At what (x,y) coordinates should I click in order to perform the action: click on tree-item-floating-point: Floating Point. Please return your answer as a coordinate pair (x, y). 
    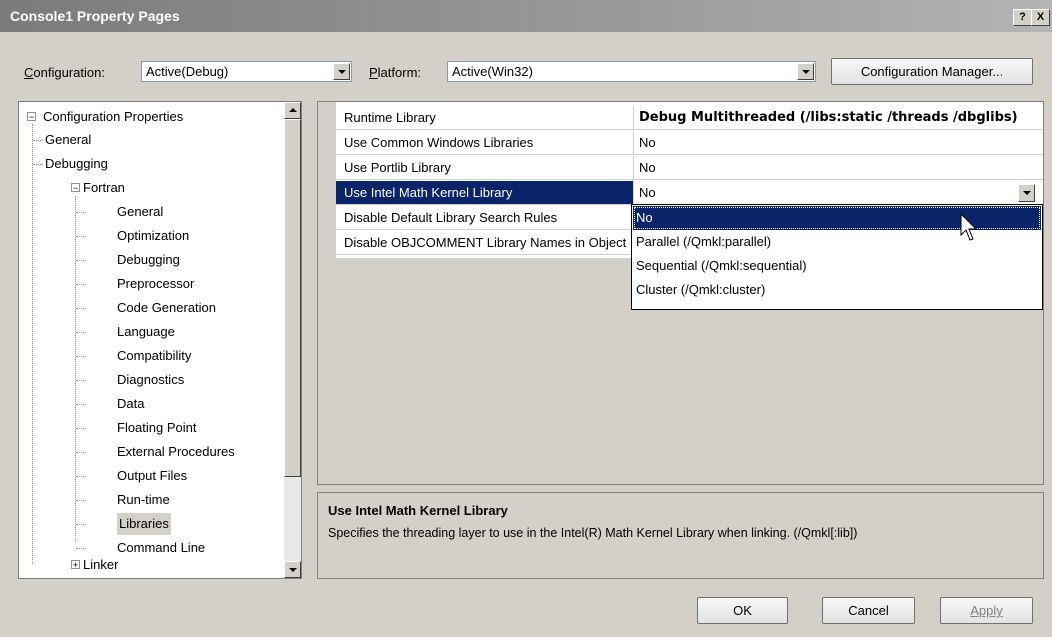
    Looking at the image, I should click on (157, 428).